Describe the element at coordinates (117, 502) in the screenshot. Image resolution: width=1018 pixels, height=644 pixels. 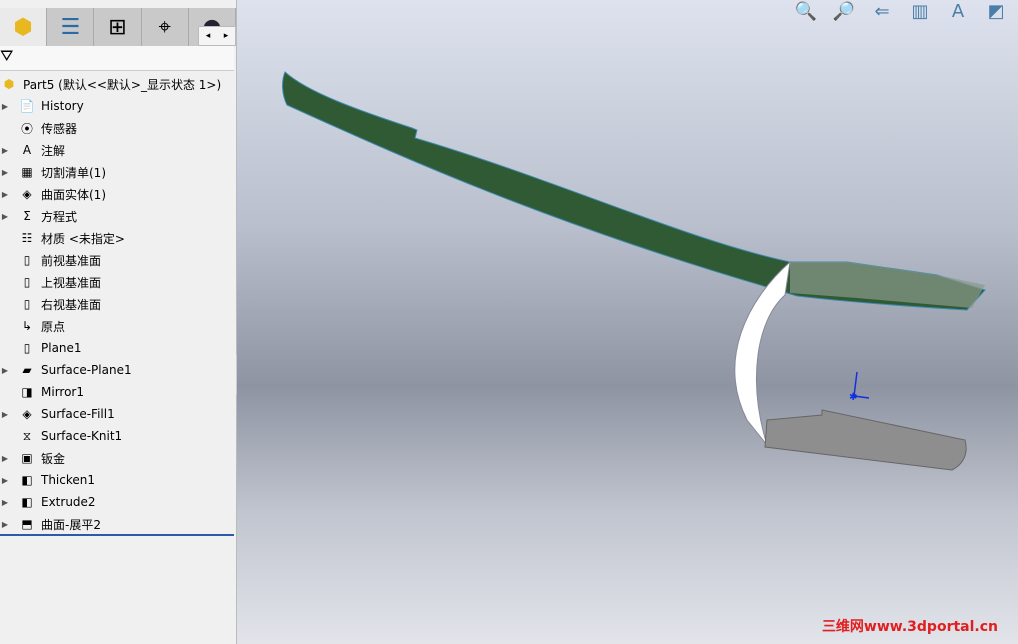
I see `tree-item: ▶ ◧ Extrude2` at that location.